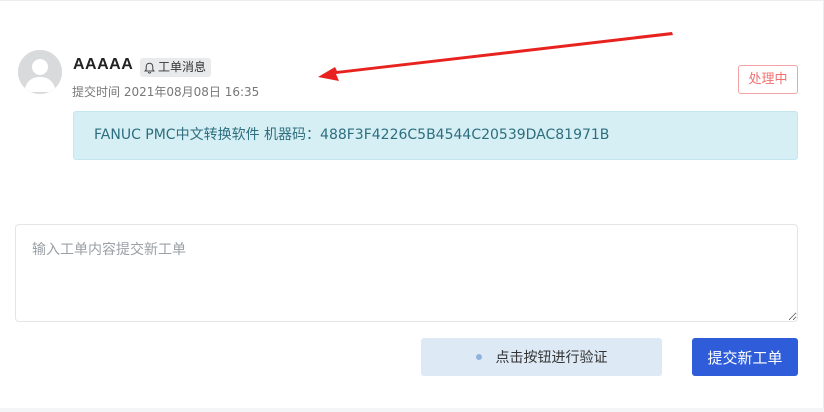 The height and width of the screenshot is (412, 824). I want to click on captcha-verify-button: 点击按钮进行验证, so click(541, 357).